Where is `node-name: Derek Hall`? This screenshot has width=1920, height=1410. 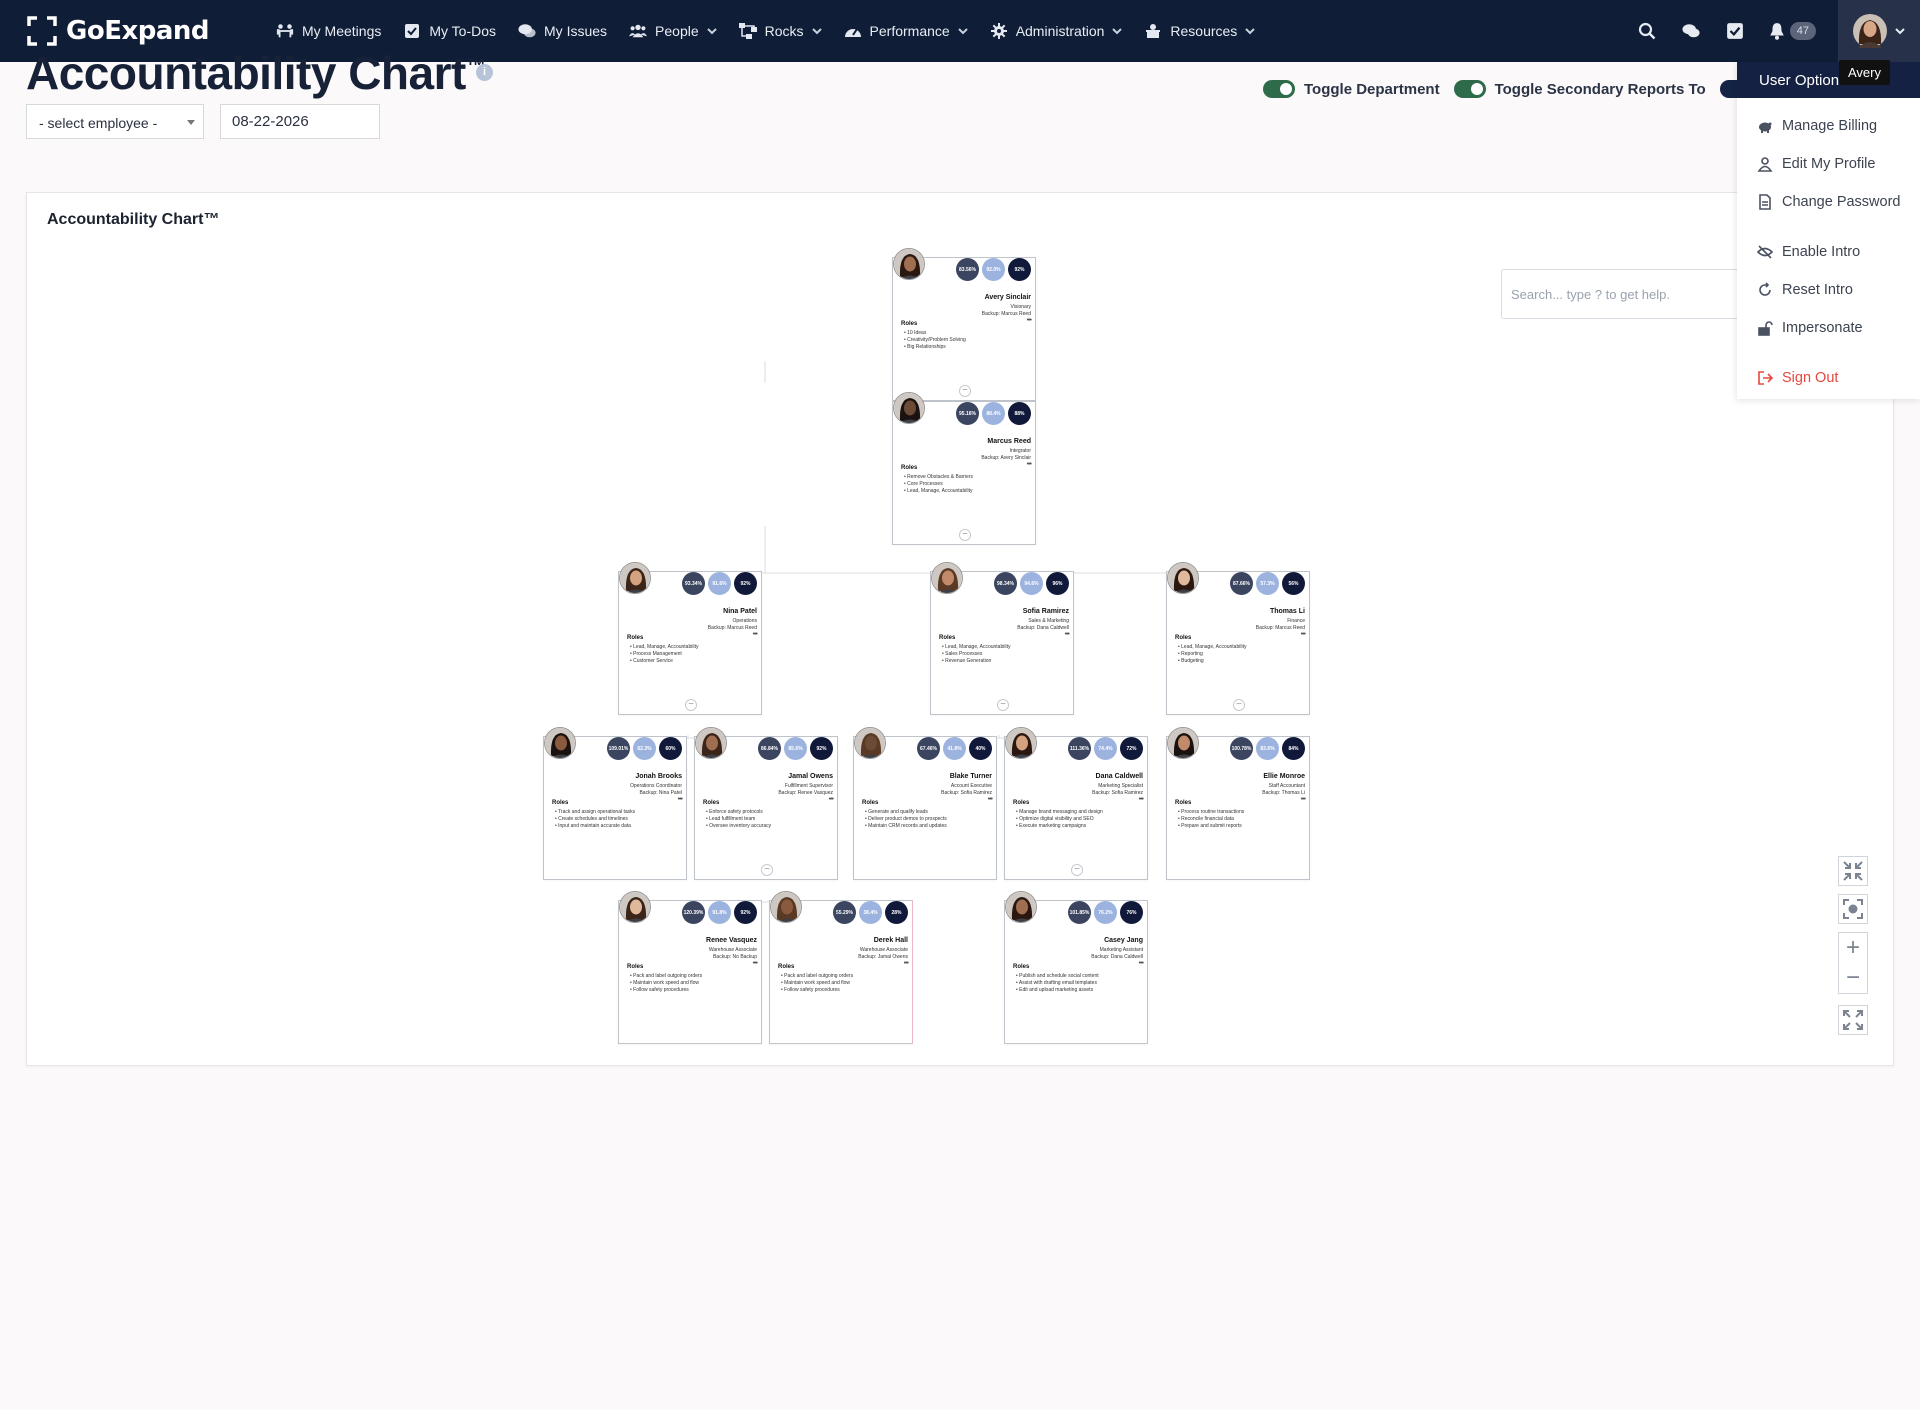
node-name: Derek Hall is located at coordinates (890, 940).